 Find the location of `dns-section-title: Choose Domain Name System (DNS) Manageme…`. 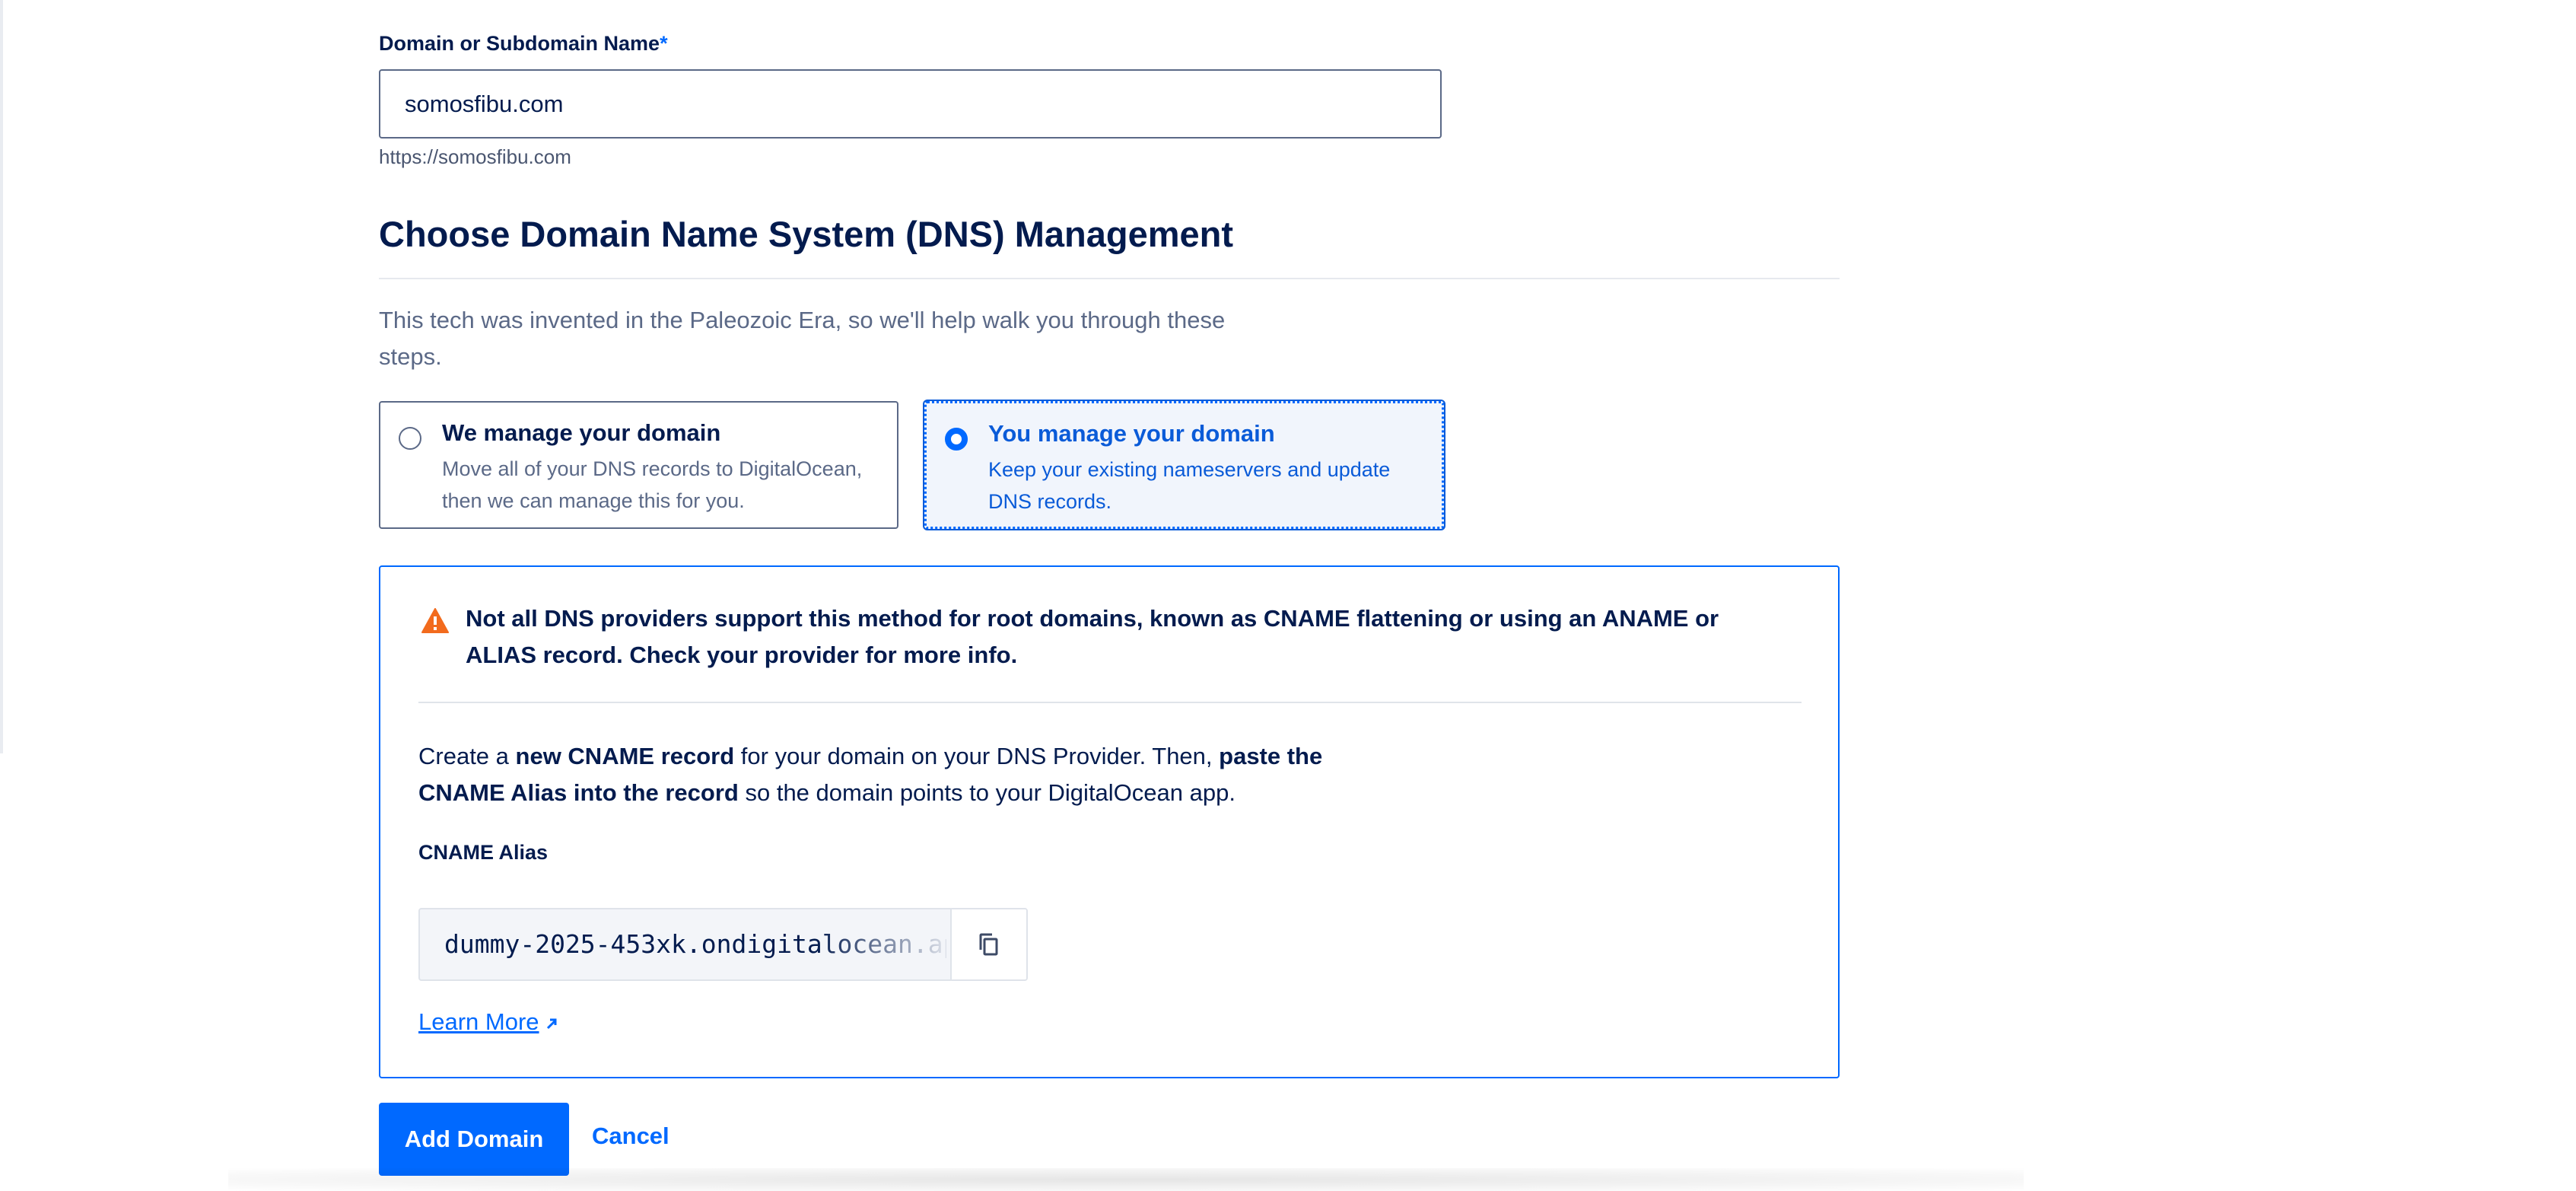

dns-section-title: Choose Domain Name System (DNS) Manageme… is located at coordinates (807, 234).